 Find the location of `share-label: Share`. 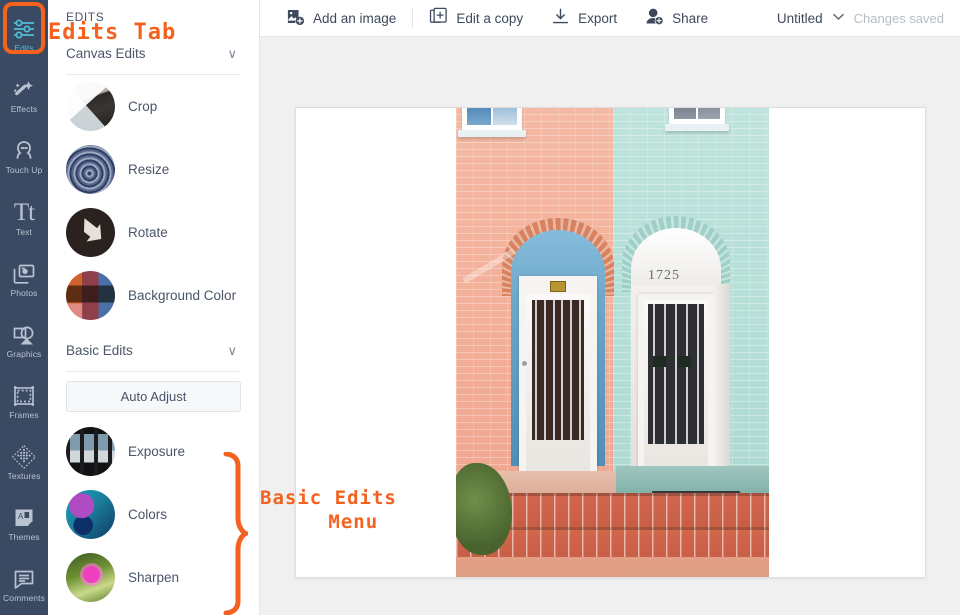

share-label: Share is located at coordinates (690, 18).